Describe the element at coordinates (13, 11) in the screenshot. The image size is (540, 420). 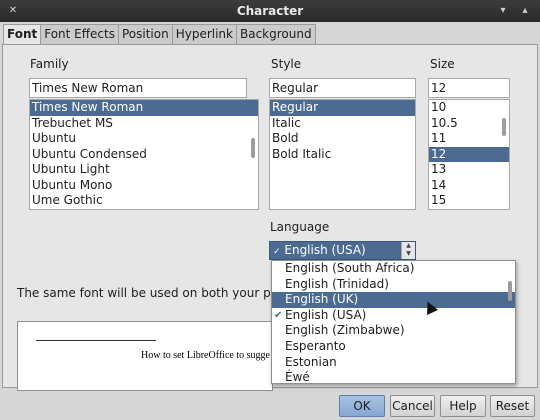
I see `window-menu-icon: ✕` at that location.